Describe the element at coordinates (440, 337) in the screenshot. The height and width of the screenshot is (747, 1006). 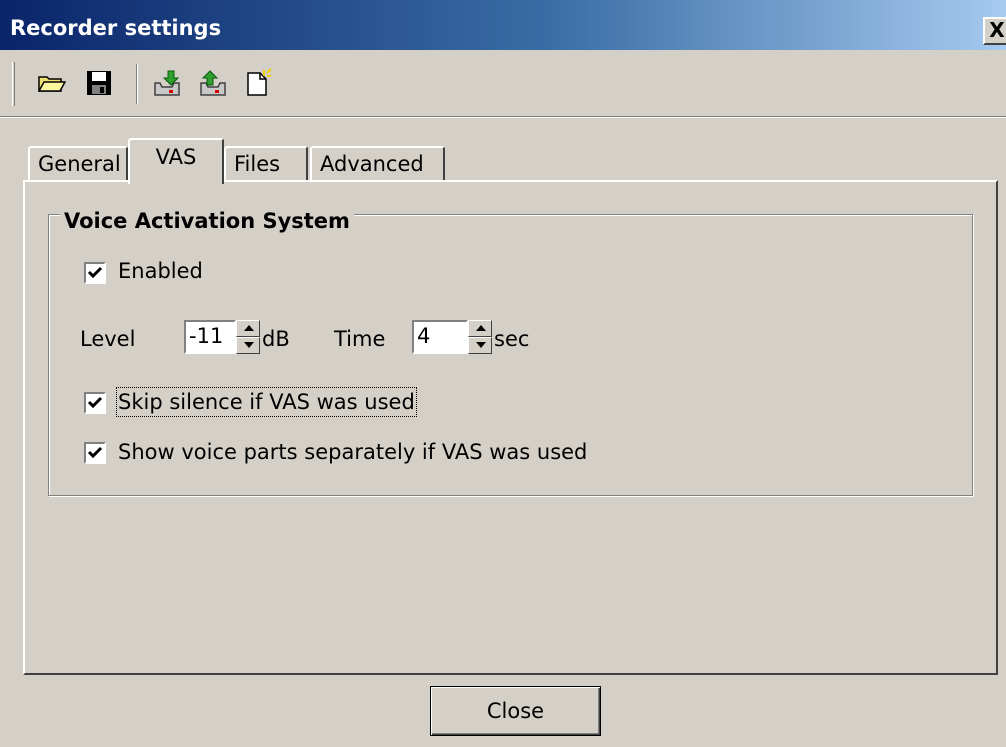
I see `time-input: 4` at that location.